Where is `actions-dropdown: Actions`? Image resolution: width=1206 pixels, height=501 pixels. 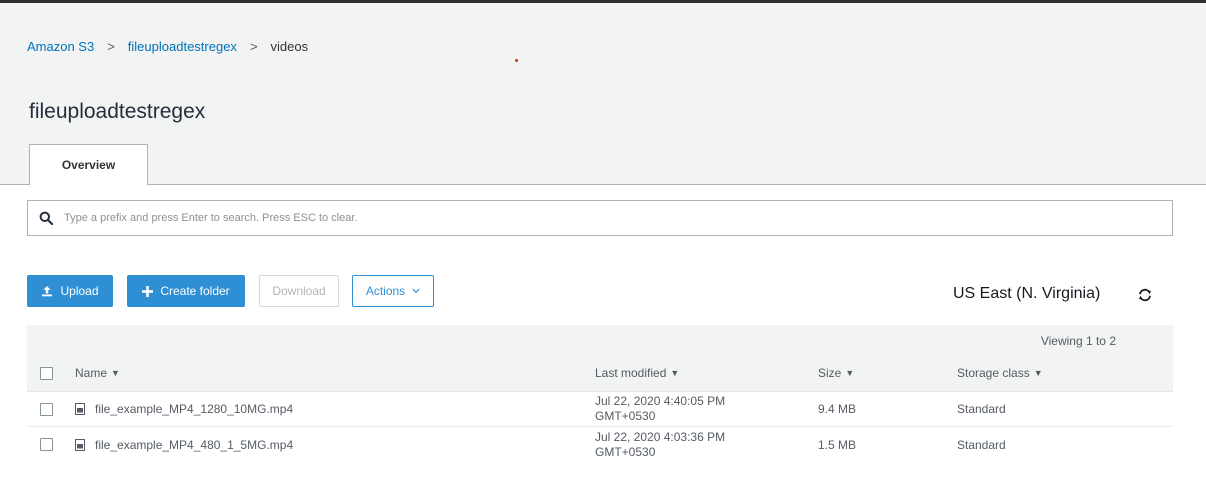
actions-dropdown: Actions is located at coordinates (393, 291).